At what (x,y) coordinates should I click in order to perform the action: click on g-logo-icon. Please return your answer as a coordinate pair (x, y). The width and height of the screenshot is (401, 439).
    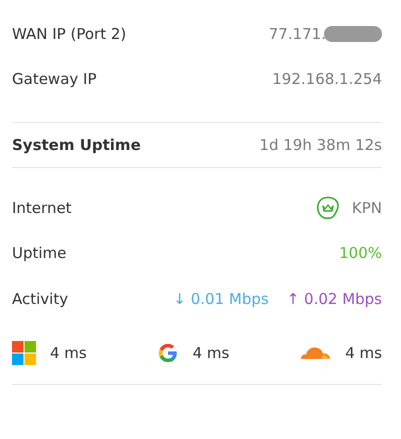
    Looking at the image, I should click on (167, 353).